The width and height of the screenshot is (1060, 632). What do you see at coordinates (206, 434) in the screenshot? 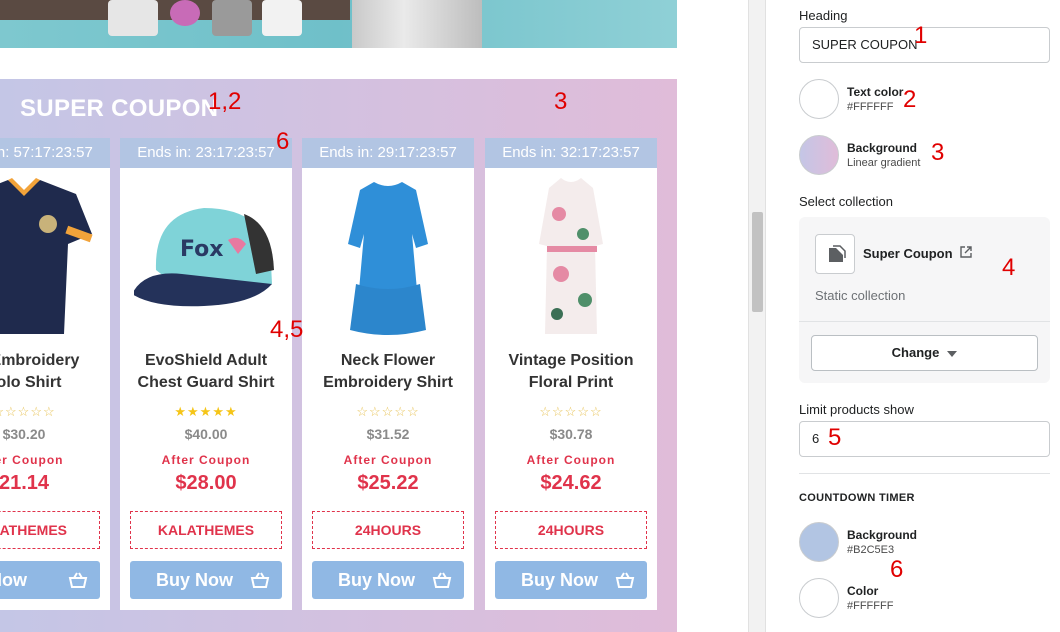
I see `original-price: $40.00` at bounding box center [206, 434].